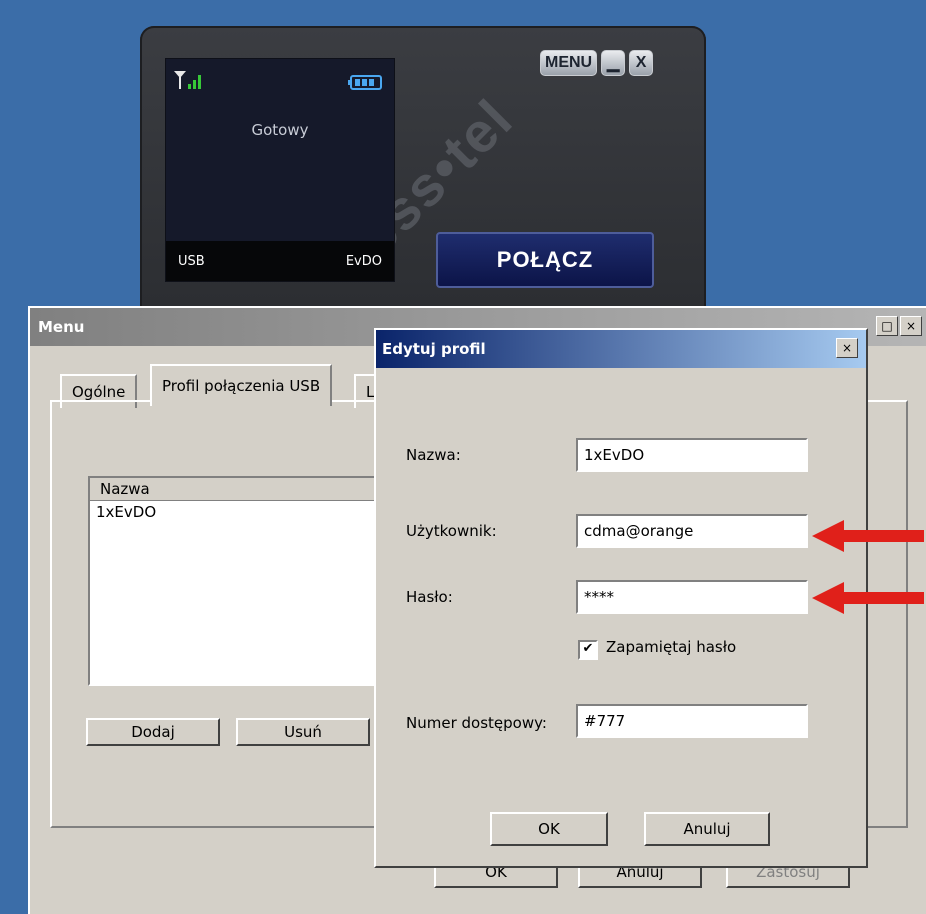  I want to click on dialer-menu-button: MENU, so click(569, 63).